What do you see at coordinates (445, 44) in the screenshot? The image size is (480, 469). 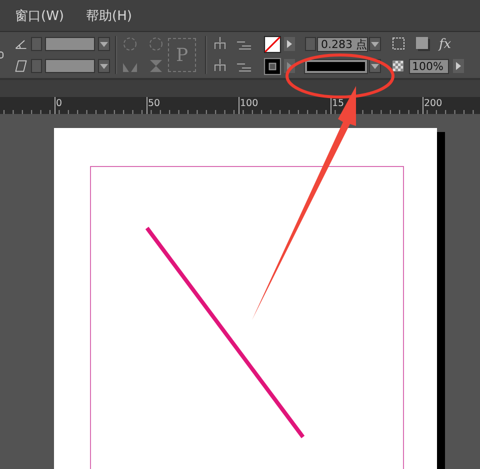 I see `effects-button: fx` at bounding box center [445, 44].